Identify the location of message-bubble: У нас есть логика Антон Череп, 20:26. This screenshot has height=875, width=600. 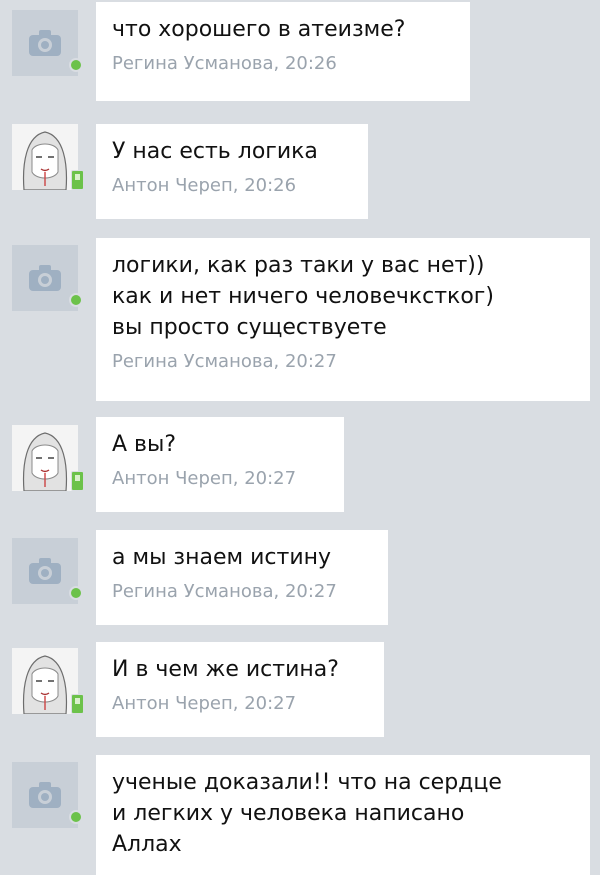
(232, 171).